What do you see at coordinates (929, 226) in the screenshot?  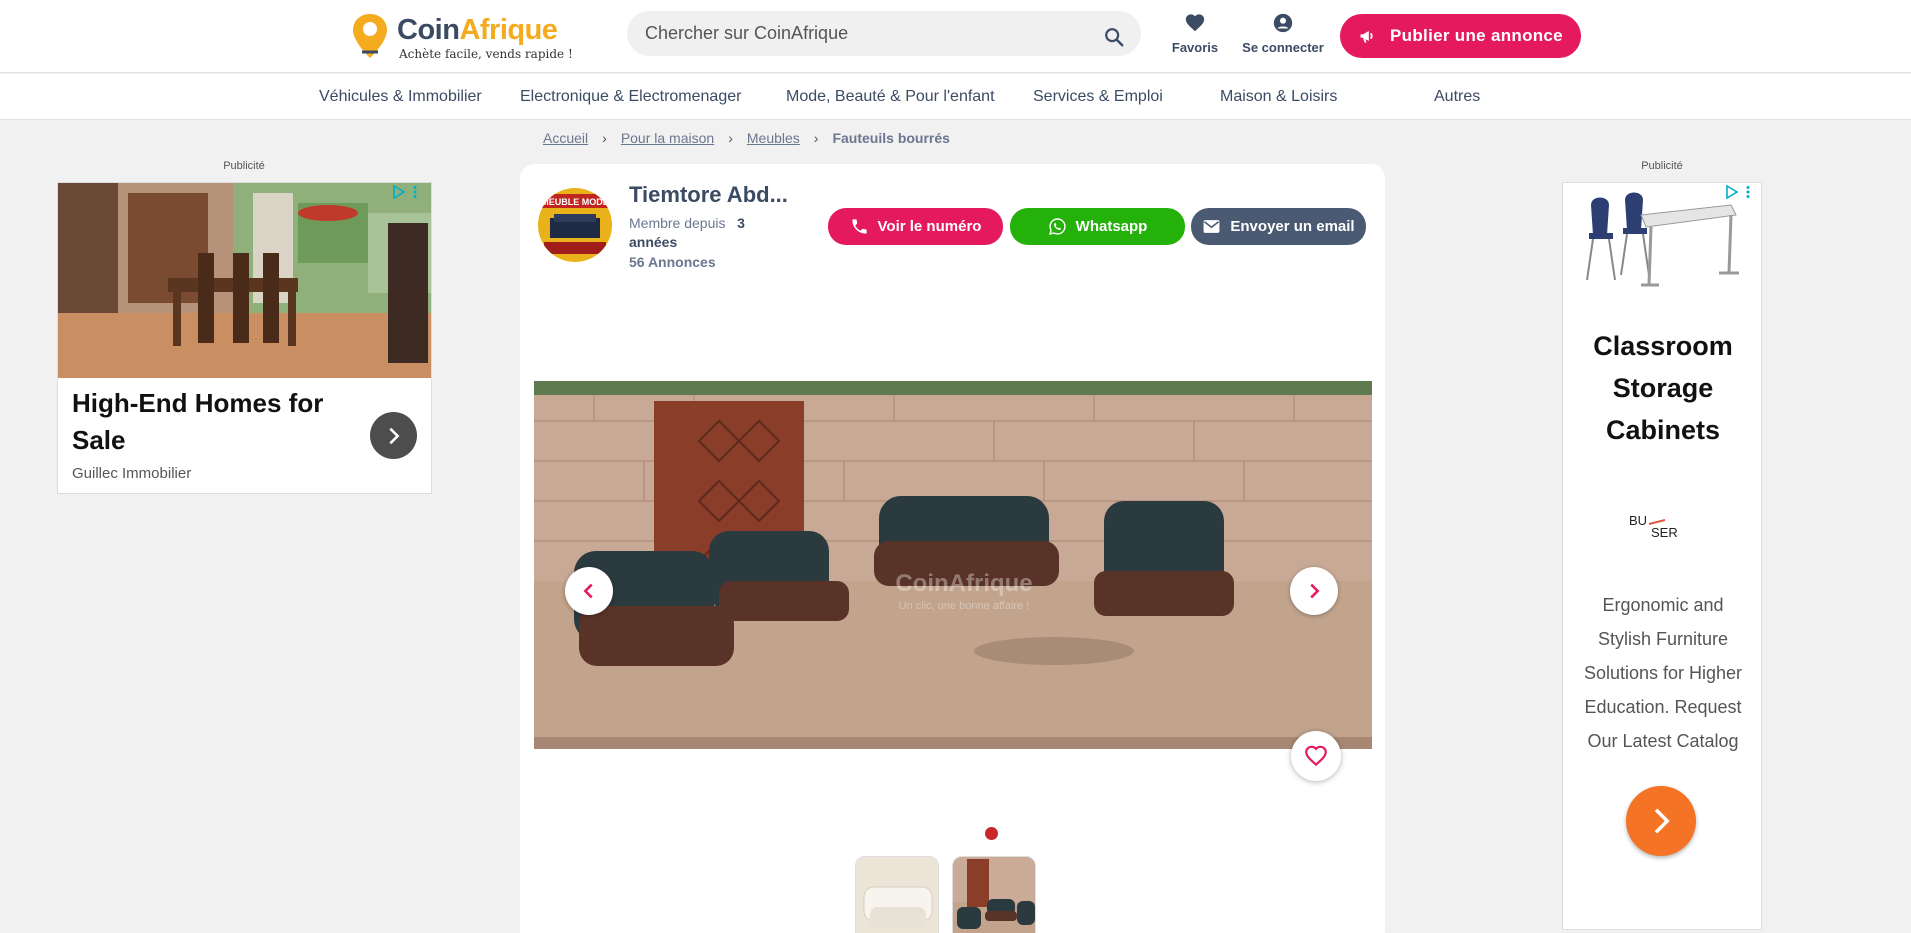 I see `show-phone-label: Voir le numéro` at bounding box center [929, 226].